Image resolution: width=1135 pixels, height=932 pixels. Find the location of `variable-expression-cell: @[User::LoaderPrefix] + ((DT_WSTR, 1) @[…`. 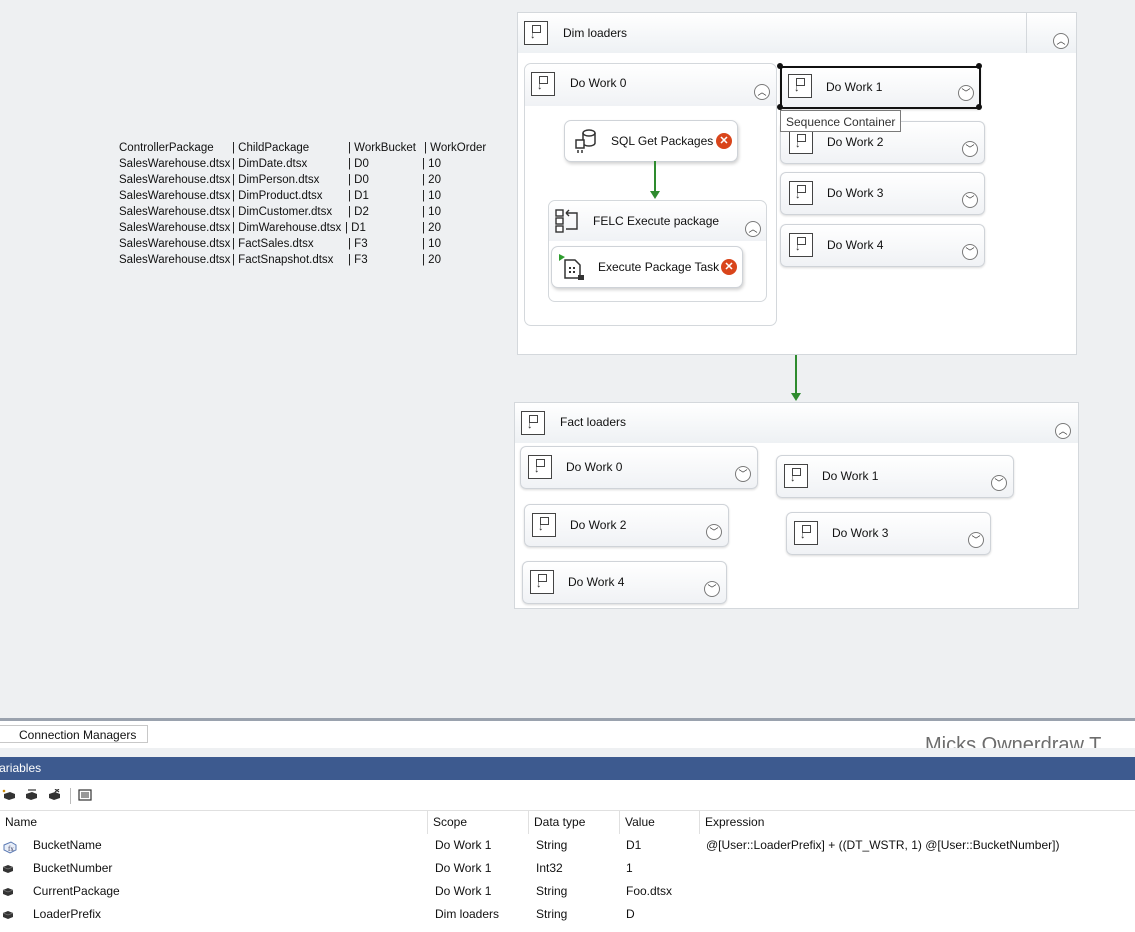

variable-expression-cell: @[User::LoaderPrefix] + ((DT_WSTR, 1) @[… is located at coordinates (882, 845).